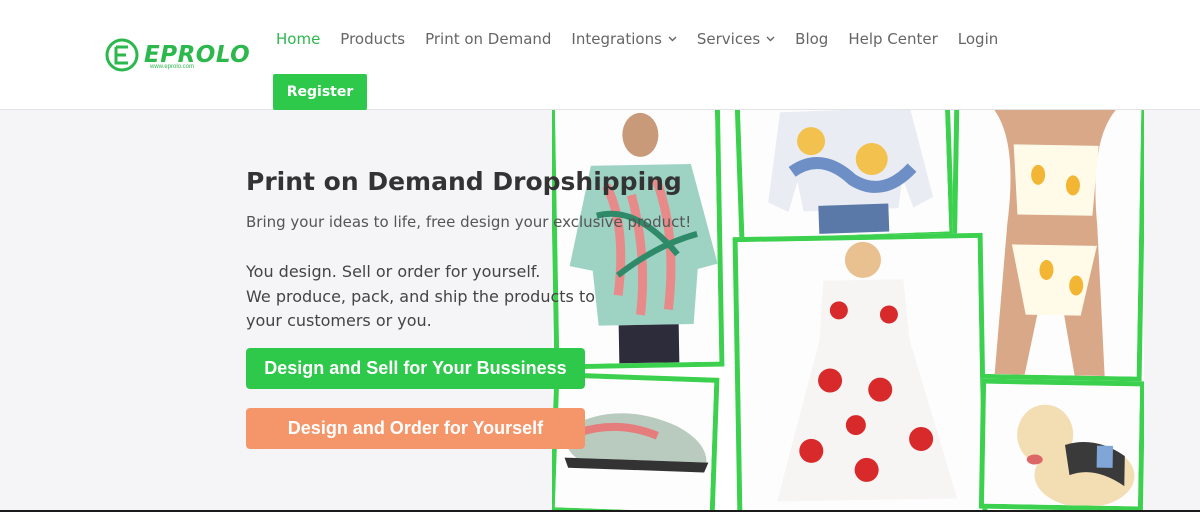 The image size is (1200, 512). I want to click on nav-integrations-label: Integrations, so click(616, 39).